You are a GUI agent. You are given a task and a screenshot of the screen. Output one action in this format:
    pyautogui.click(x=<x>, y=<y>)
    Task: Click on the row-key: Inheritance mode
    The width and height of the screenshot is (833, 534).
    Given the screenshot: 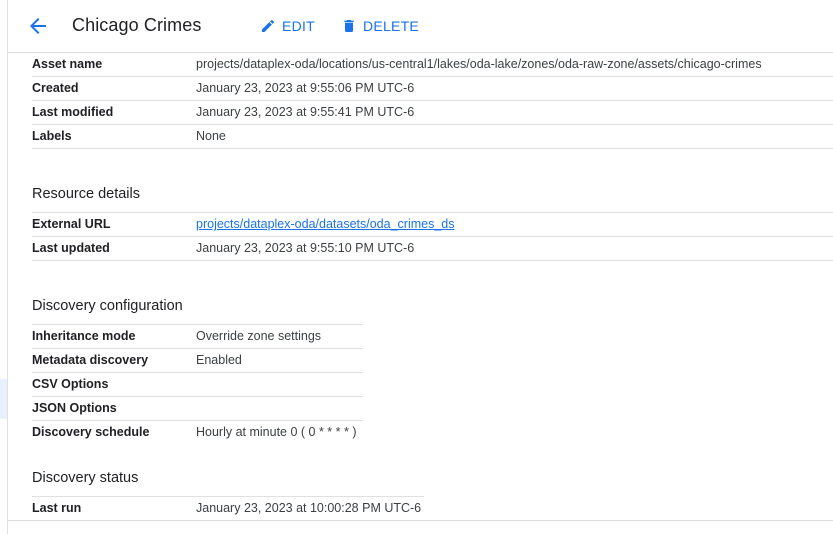 What is the action you would take?
    pyautogui.click(x=84, y=336)
    